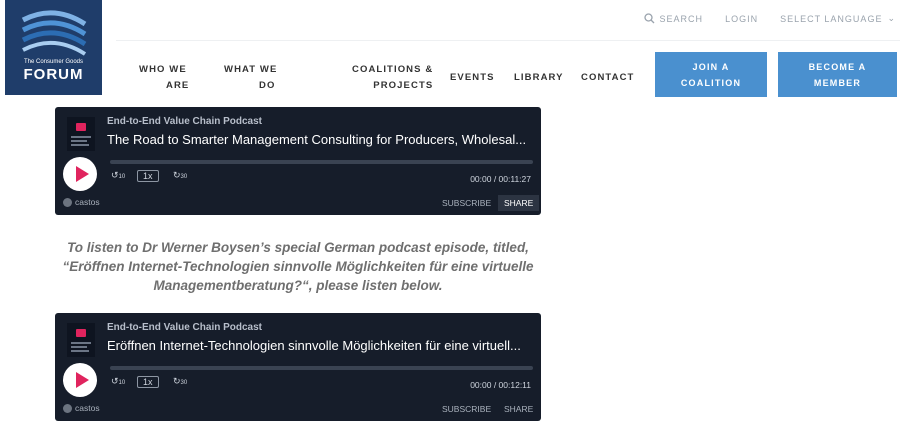  Describe the element at coordinates (178, 85) in the screenshot. I see `nav-who-line2: ARE` at that location.